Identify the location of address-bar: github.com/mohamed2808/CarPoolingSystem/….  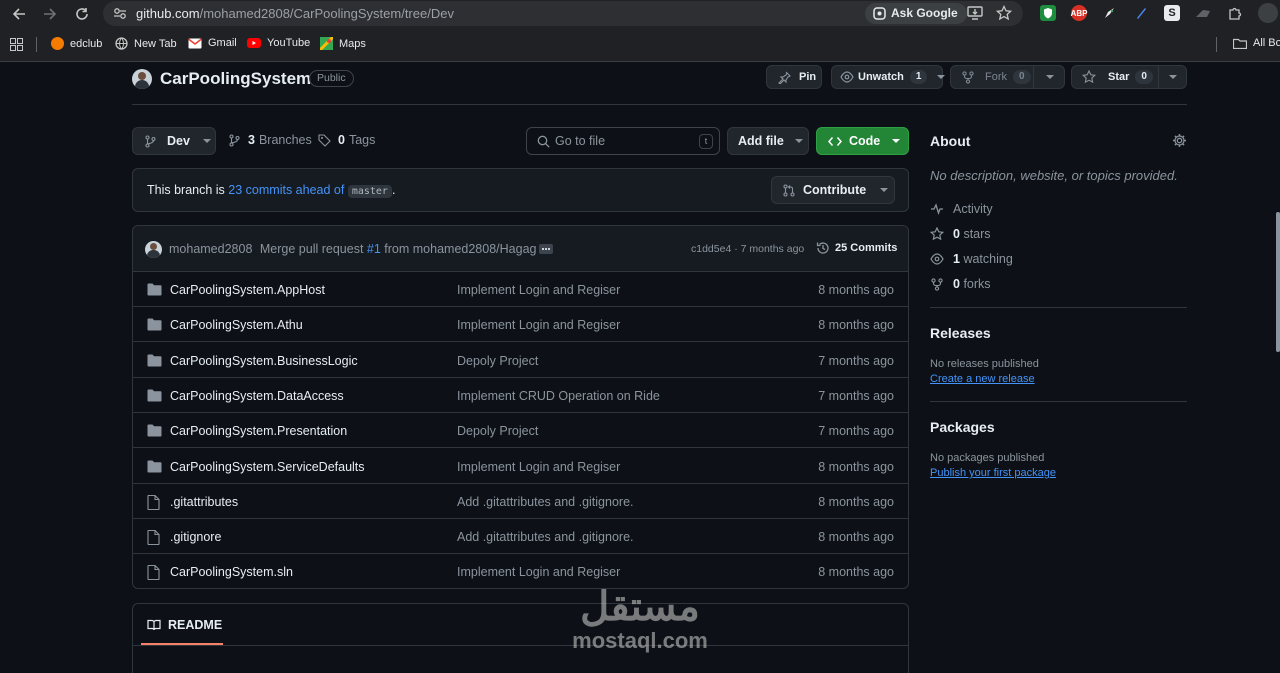
(563, 13).